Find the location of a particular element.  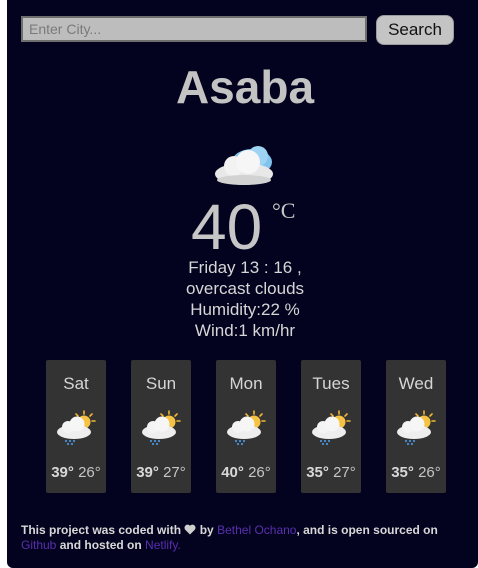

forecast-day-sat: Sat 39° 26° is located at coordinates (76, 426).